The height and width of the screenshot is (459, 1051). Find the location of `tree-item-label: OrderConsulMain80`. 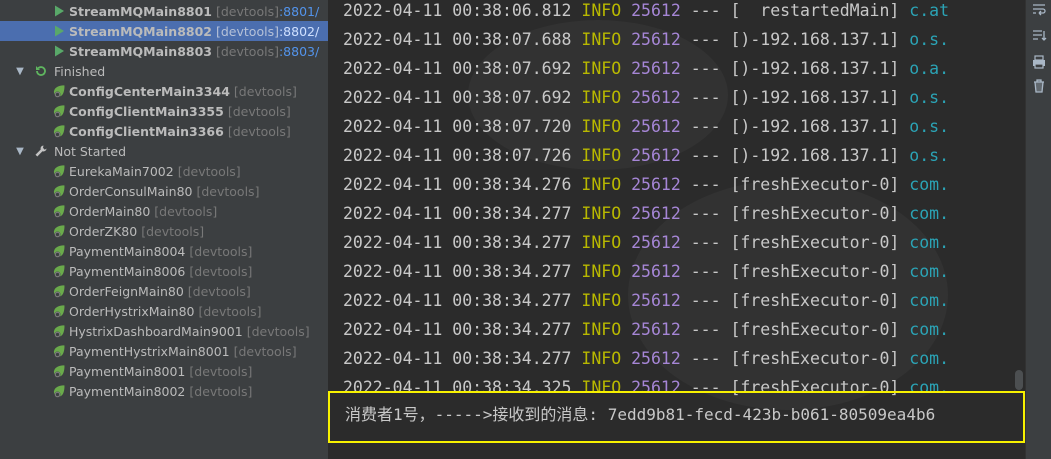

tree-item-label: OrderConsulMain80 is located at coordinates (131, 191).